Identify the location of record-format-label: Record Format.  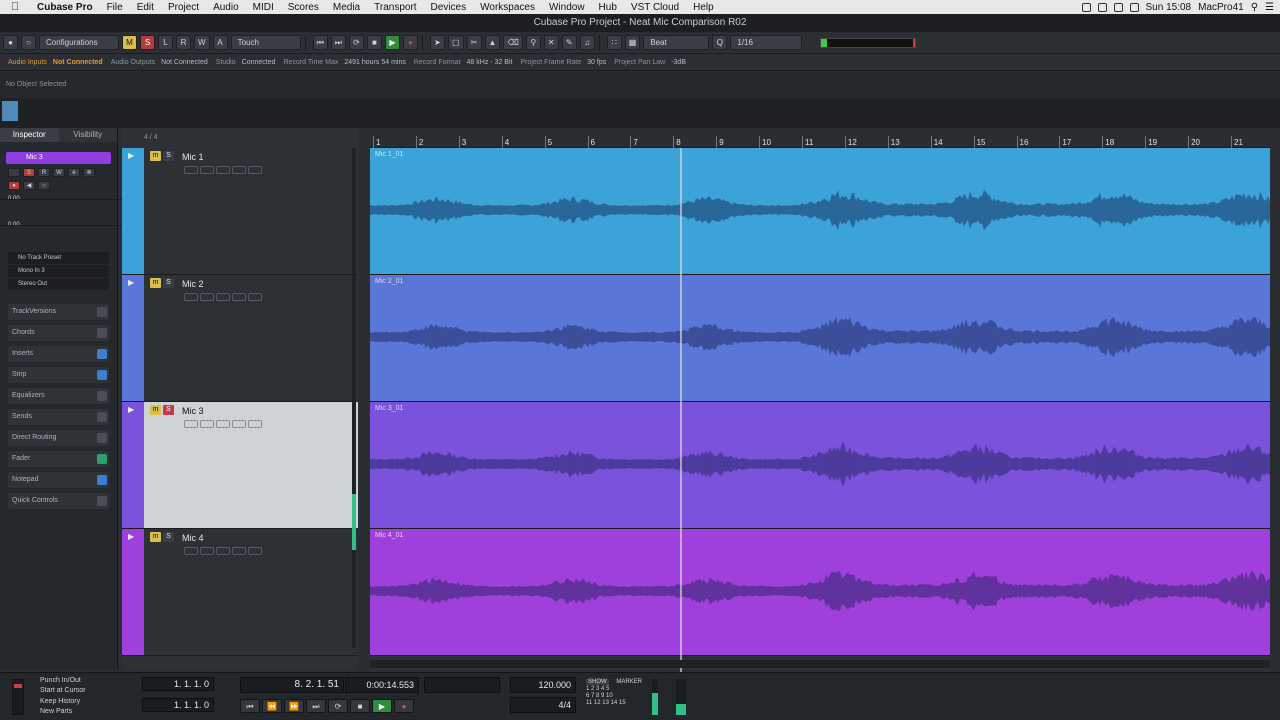
(437, 62).